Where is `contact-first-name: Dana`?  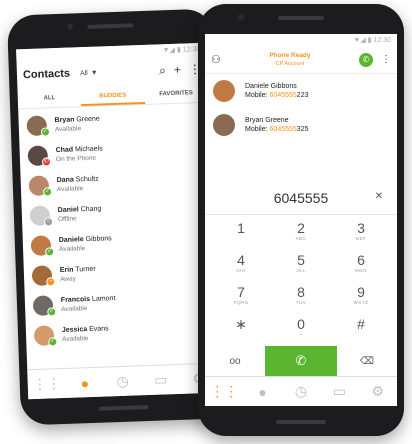
contact-first-name: Dana is located at coordinates (65, 180).